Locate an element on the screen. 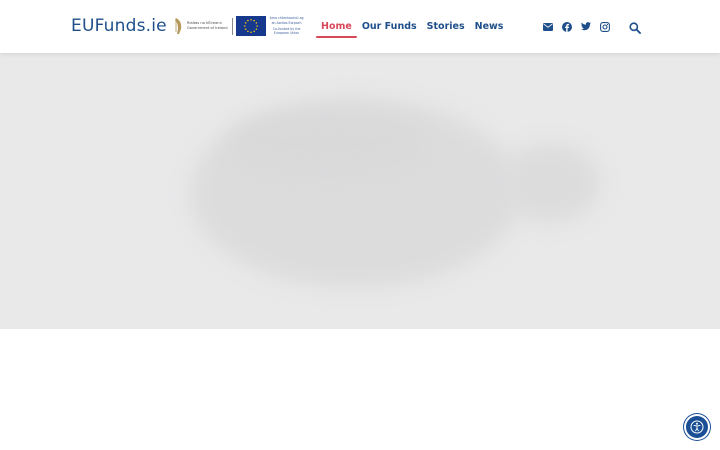 The height and width of the screenshot is (450, 720). nav-item-our-funds: Our Funds is located at coordinates (389, 26).